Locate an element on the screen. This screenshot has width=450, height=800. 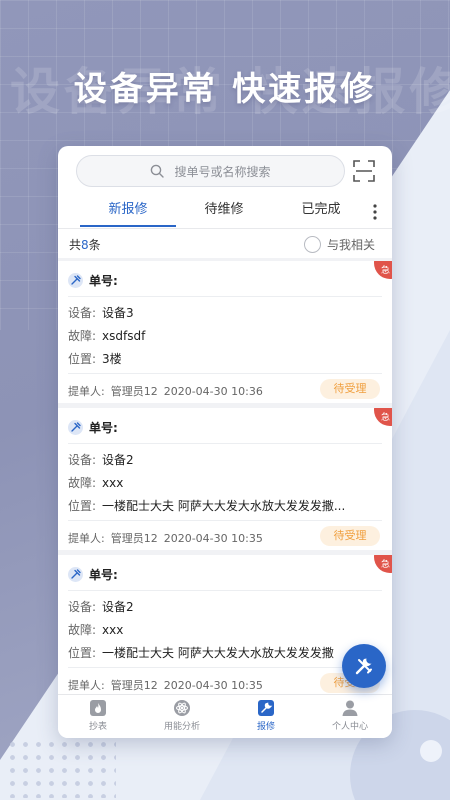
nav-meter-reading: 抄表 is located at coordinates (98, 718).